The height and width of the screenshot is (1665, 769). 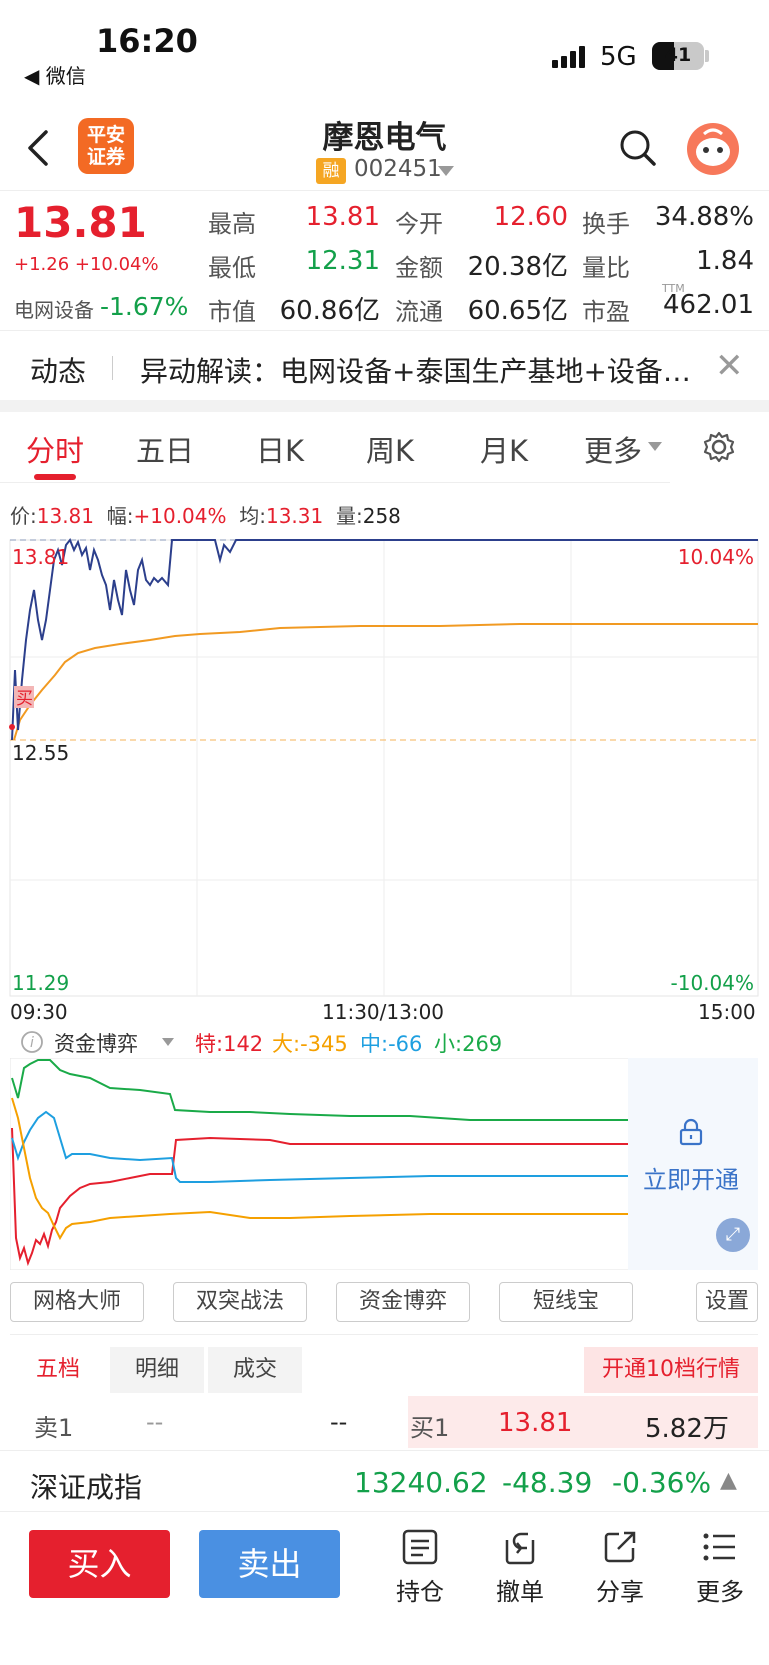 I want to click on more-button: 更多, so click(x=720, y=1567).